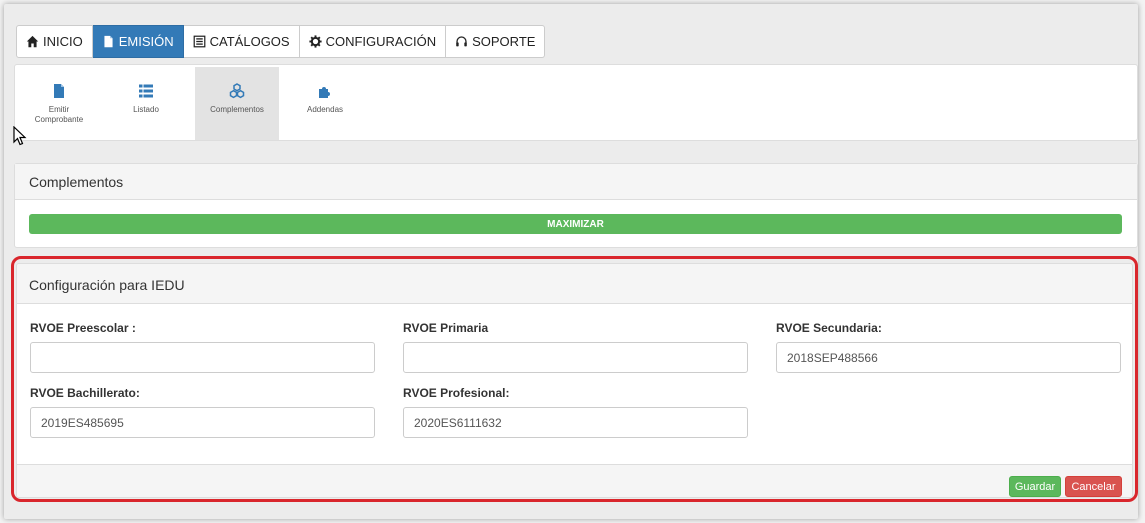 The image size is (1145, 523). I want to click on tab-soporte: SOPORTE, so click(496, 41).